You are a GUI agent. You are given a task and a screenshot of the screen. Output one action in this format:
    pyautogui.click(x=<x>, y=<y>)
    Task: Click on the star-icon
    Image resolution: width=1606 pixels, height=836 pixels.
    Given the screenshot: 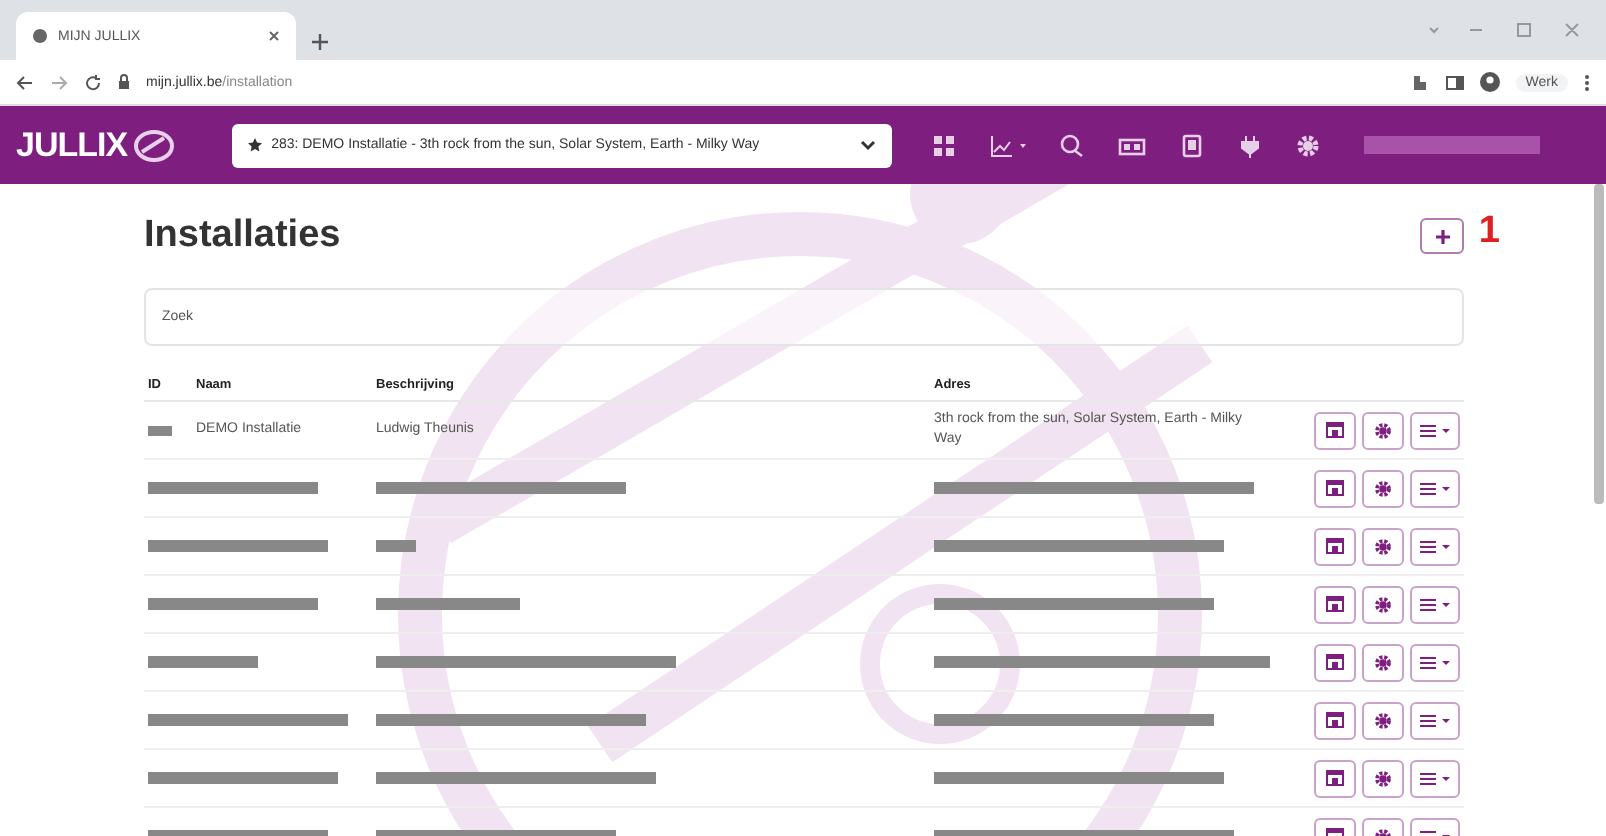 What is the action you would take?
    pyautogui.click(x=254, y=145)
    